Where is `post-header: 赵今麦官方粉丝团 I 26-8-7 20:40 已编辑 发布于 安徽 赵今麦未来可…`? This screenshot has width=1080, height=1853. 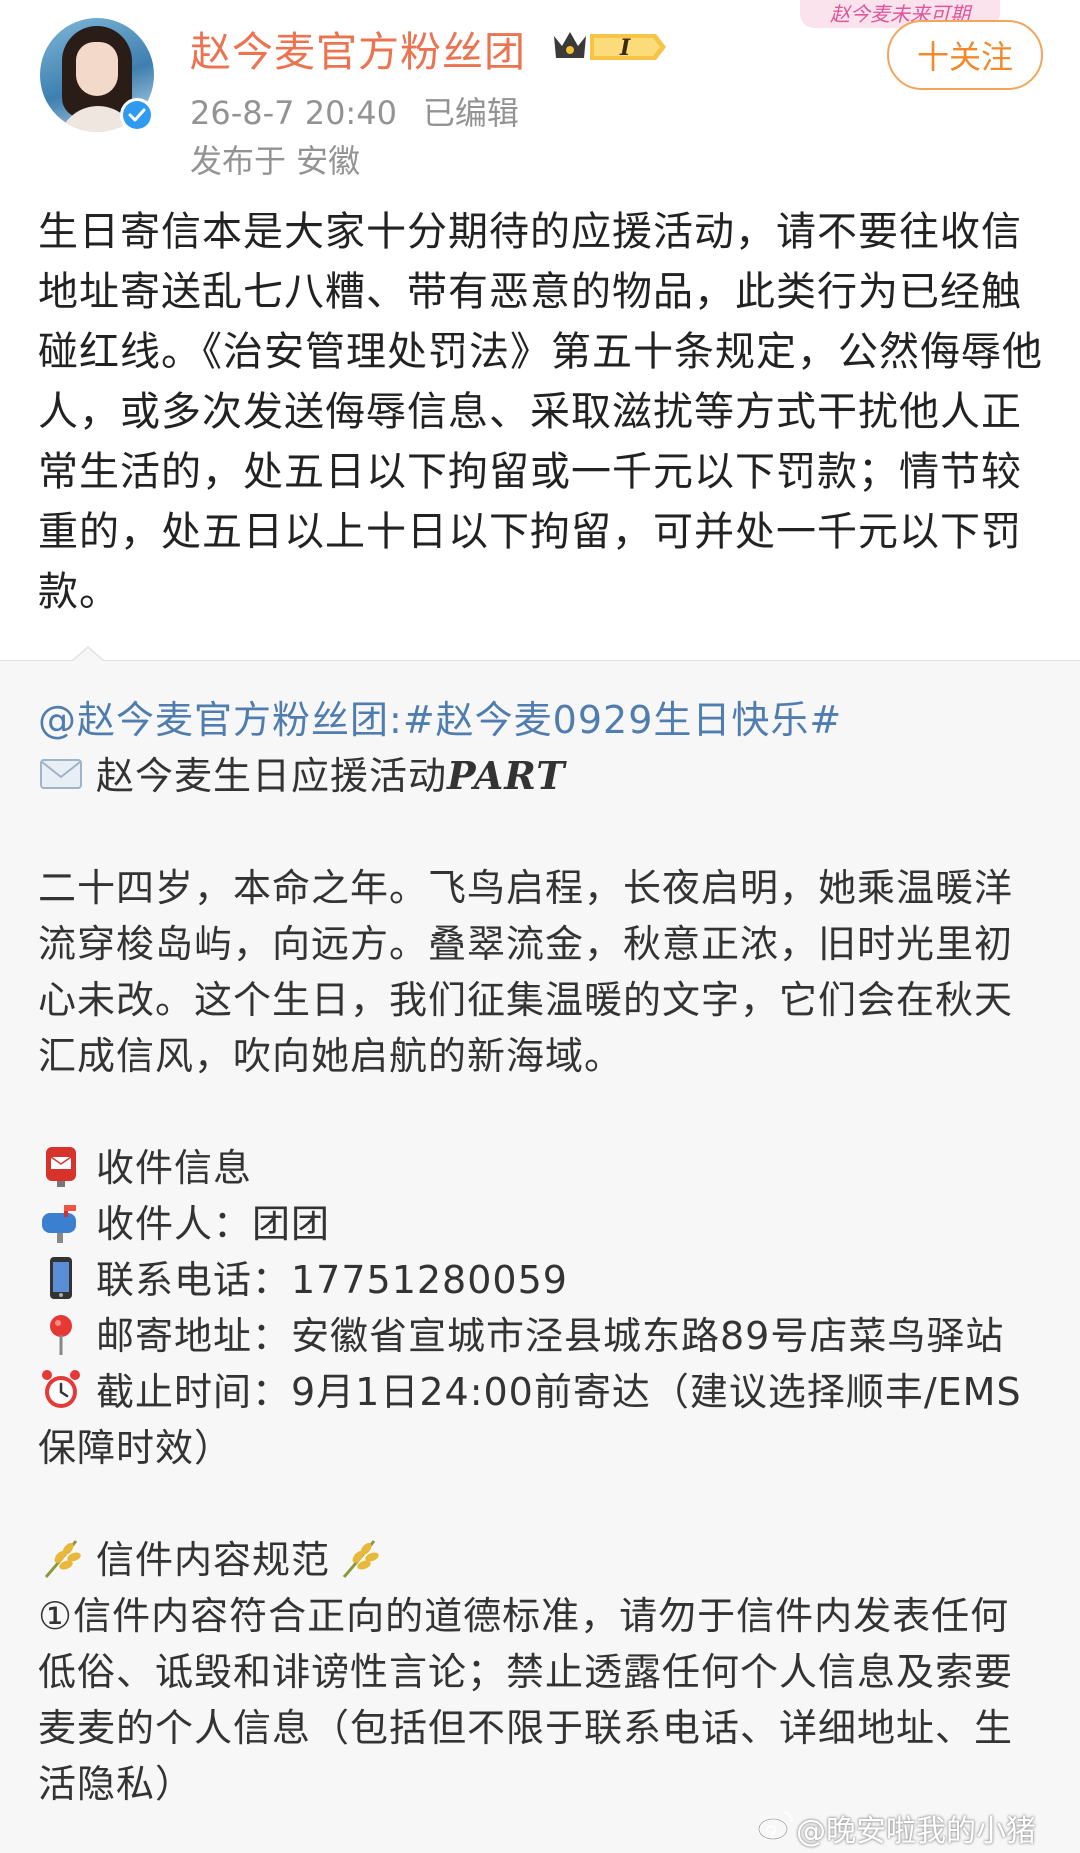
post-header: 赵今麦官方粉丝团 I 26-8-7 20:40 已编辑 发布于 安徽 赵今麦未来可… is located at coordinates (540, 92).